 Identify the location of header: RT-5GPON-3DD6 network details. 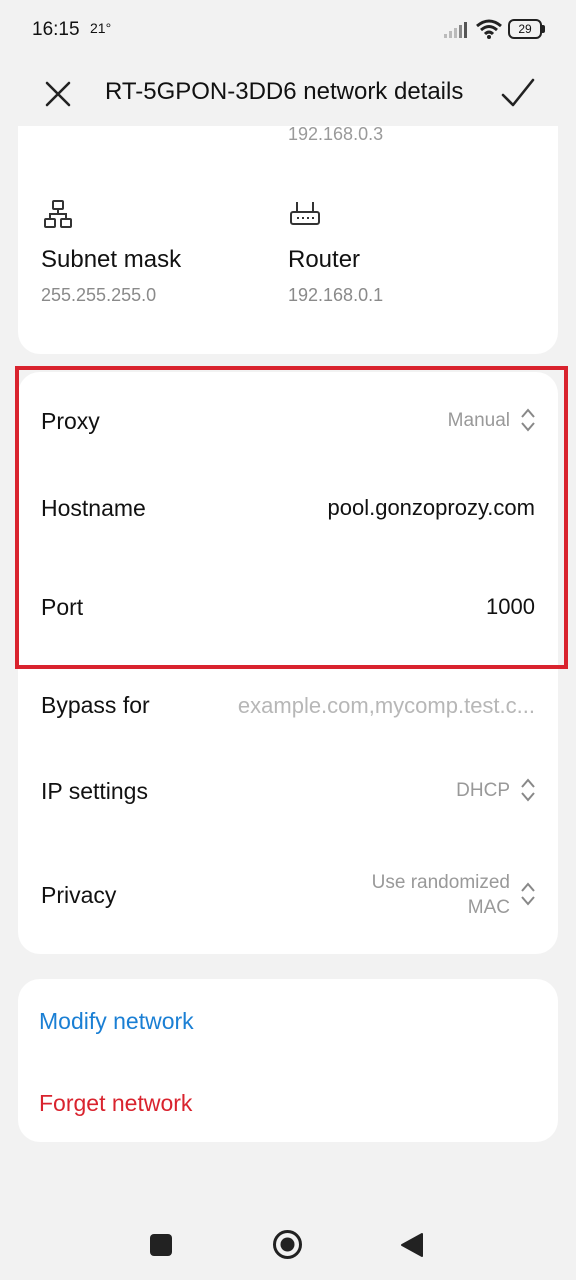
(288, 93).